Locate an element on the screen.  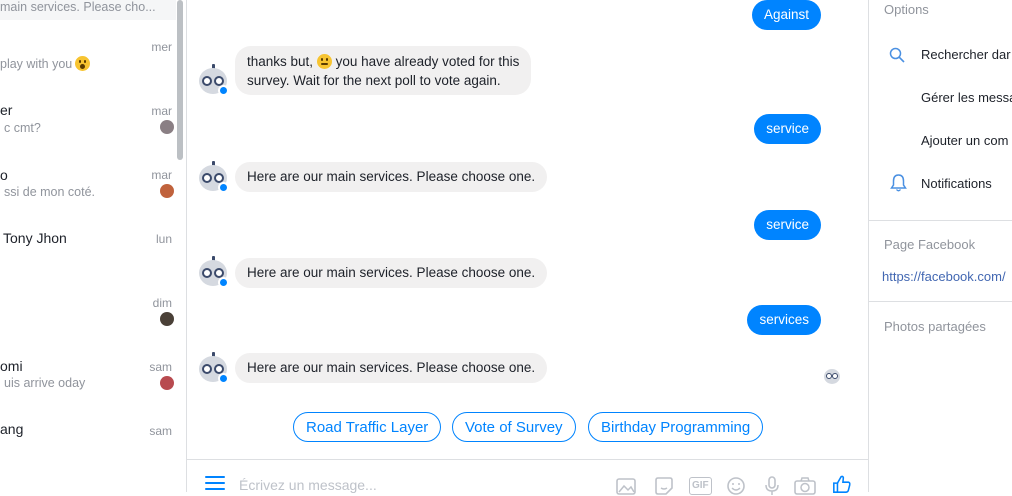
menu-icon is located at coordinates (215, 483).